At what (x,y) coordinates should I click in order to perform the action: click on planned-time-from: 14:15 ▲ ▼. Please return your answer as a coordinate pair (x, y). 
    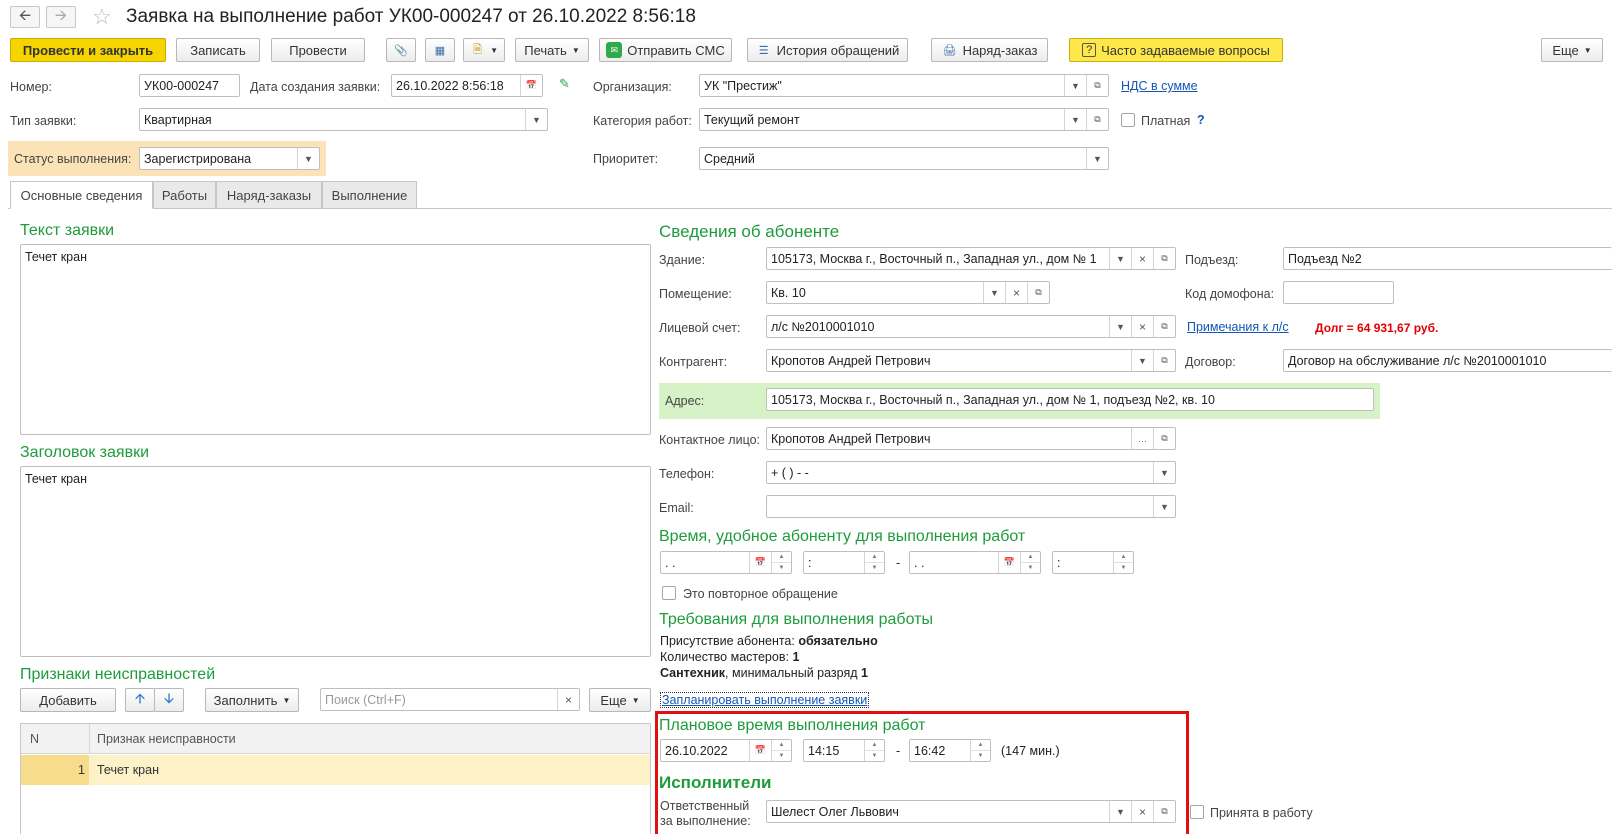
    Looking at the image, I should click on (844, 750).